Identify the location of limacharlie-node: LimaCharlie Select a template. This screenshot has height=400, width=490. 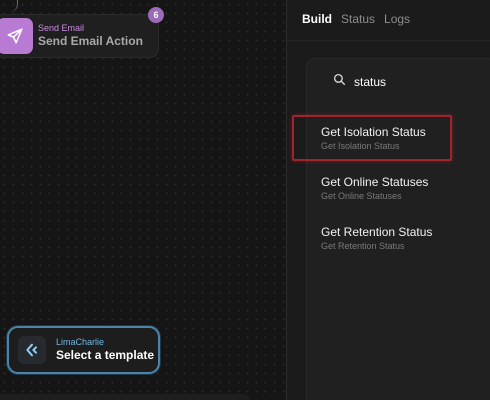
(83, 350).